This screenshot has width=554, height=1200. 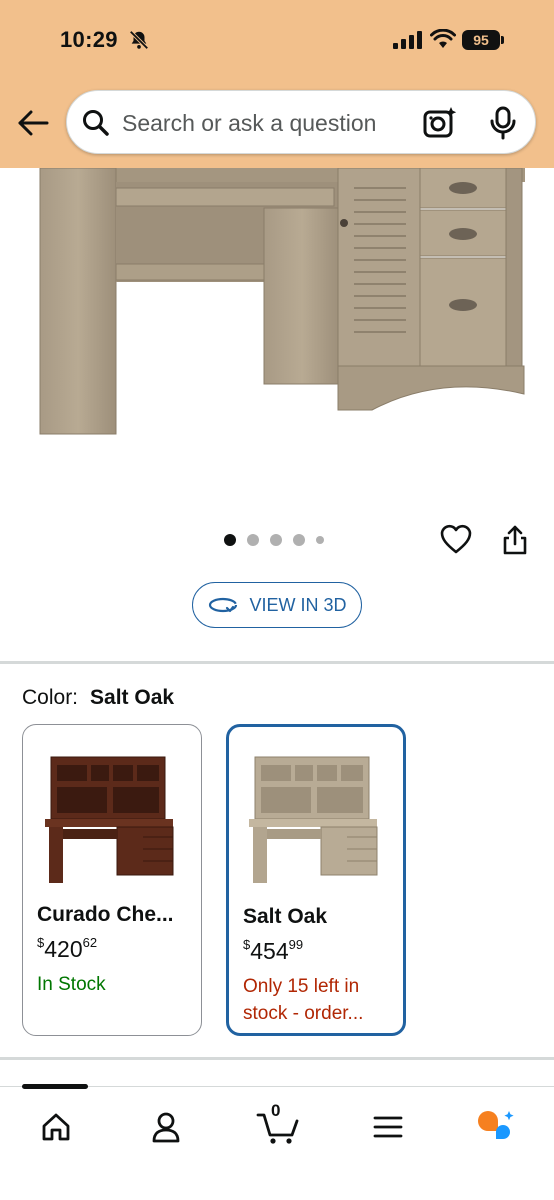 I want to click on nav-cart: 0, so click(x=278, y=1125).